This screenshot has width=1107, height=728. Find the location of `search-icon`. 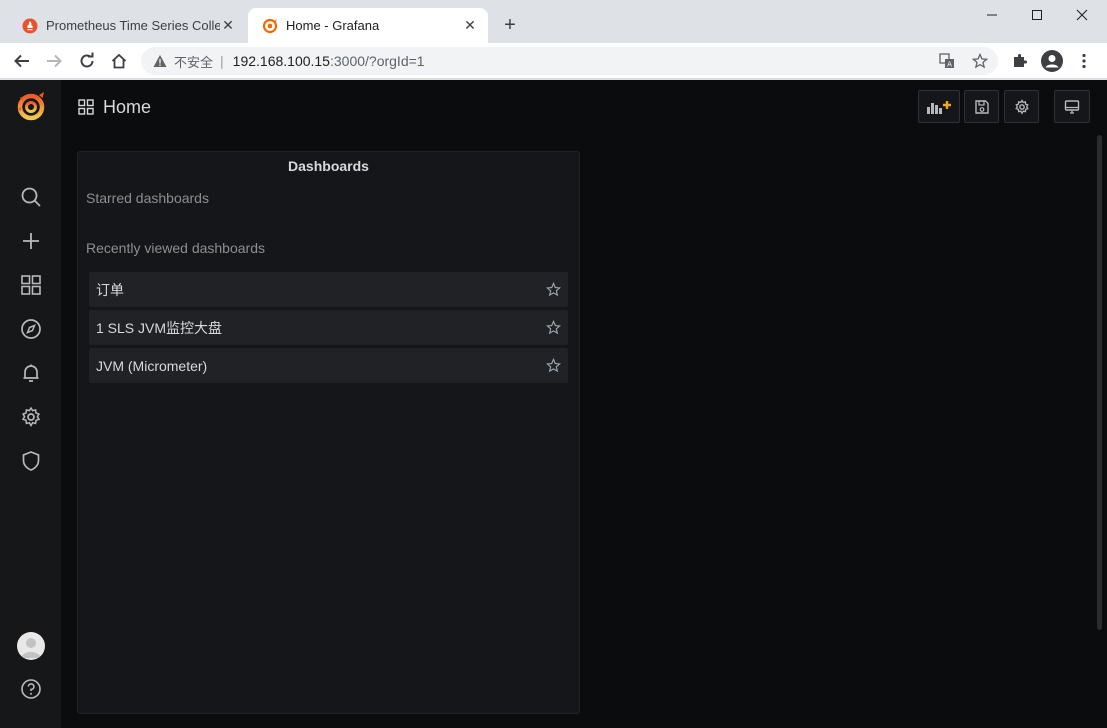

search-icon is located at coordinates (30, 197).